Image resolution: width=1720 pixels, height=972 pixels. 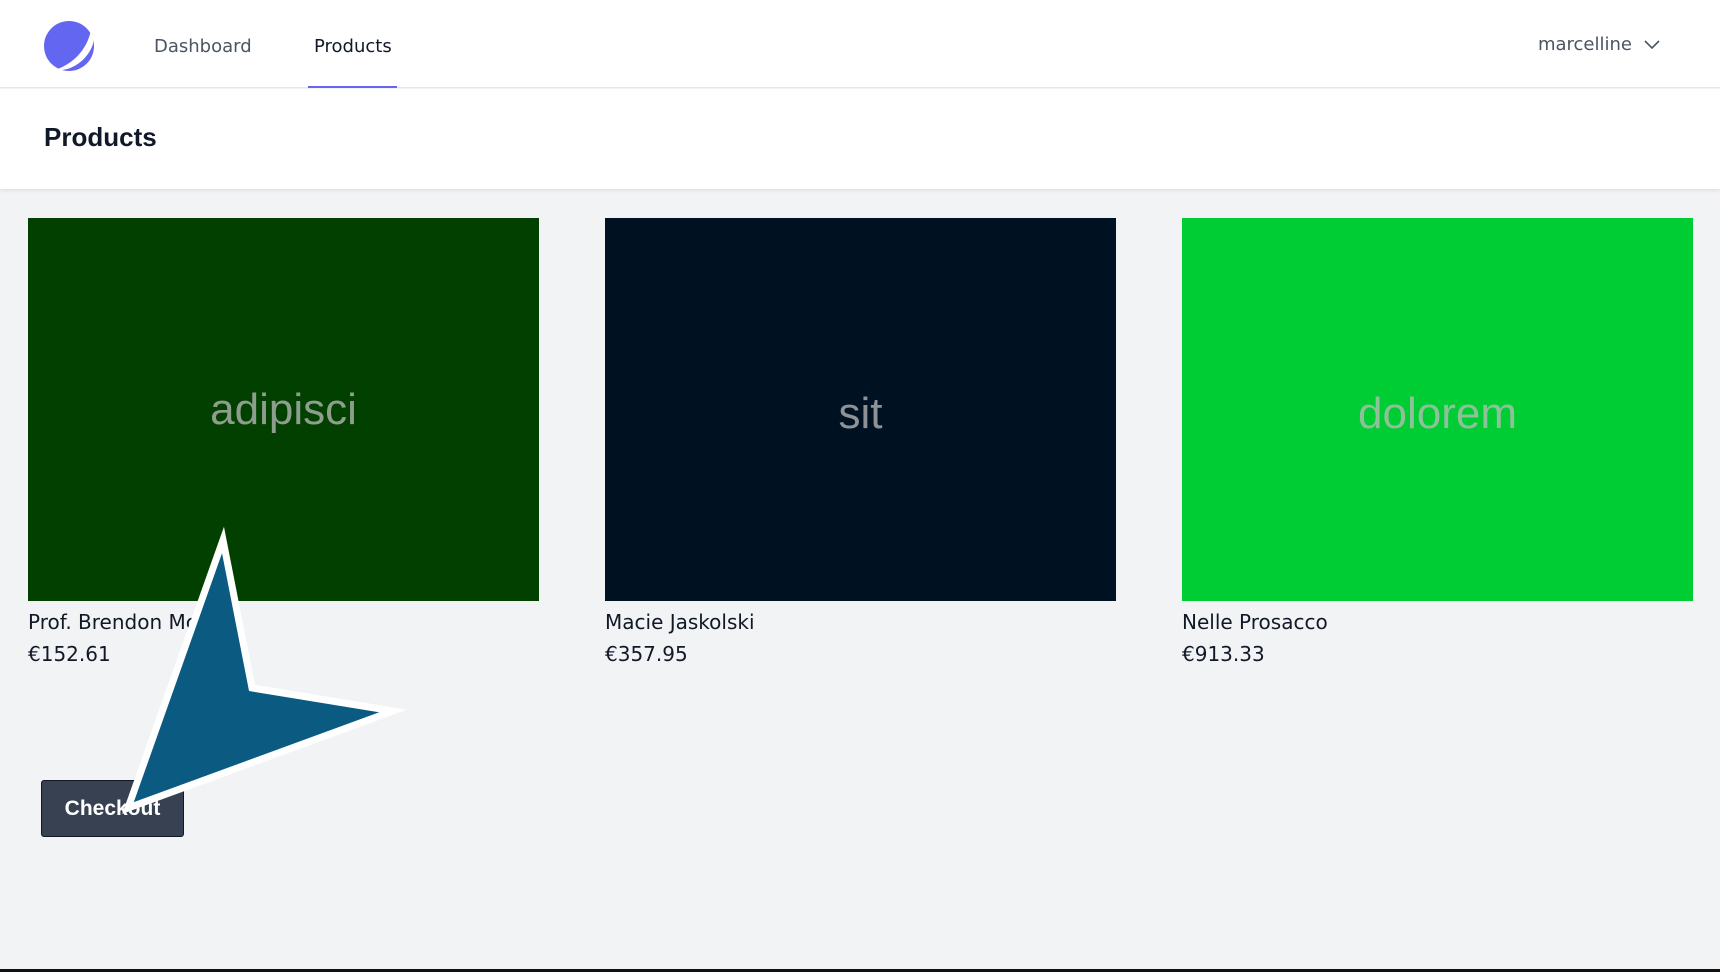 I want to click on product-card: sit Macie Jaskolski €357.95, so click(x=860, y=444).